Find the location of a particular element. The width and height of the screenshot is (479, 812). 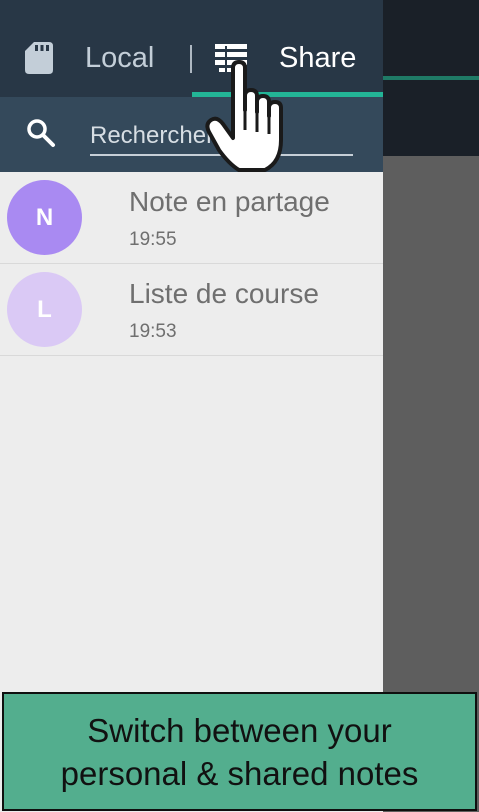

shared-storage-icon is located at coordinates (231, 58).